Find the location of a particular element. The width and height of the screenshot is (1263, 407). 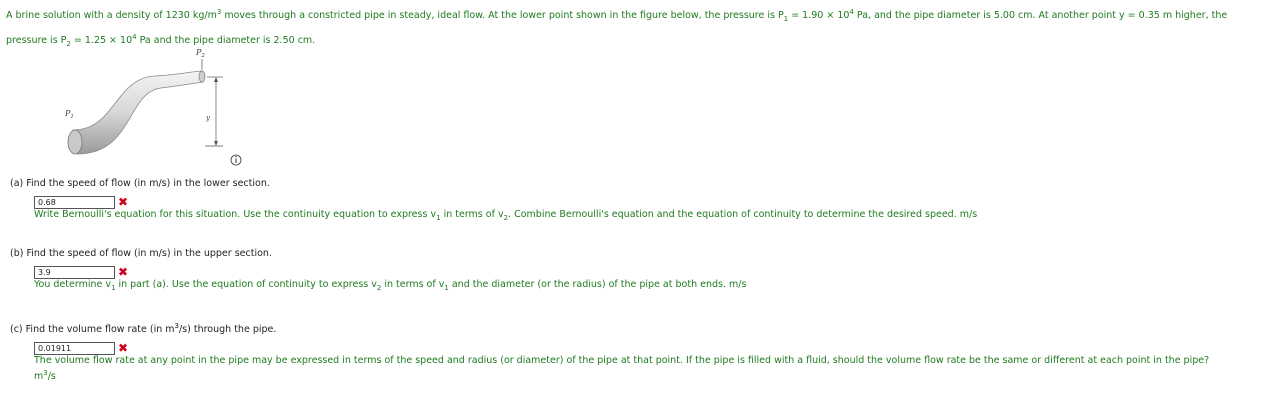

part-b-answer-input: 3.9 is located at coordinates (74, 272).